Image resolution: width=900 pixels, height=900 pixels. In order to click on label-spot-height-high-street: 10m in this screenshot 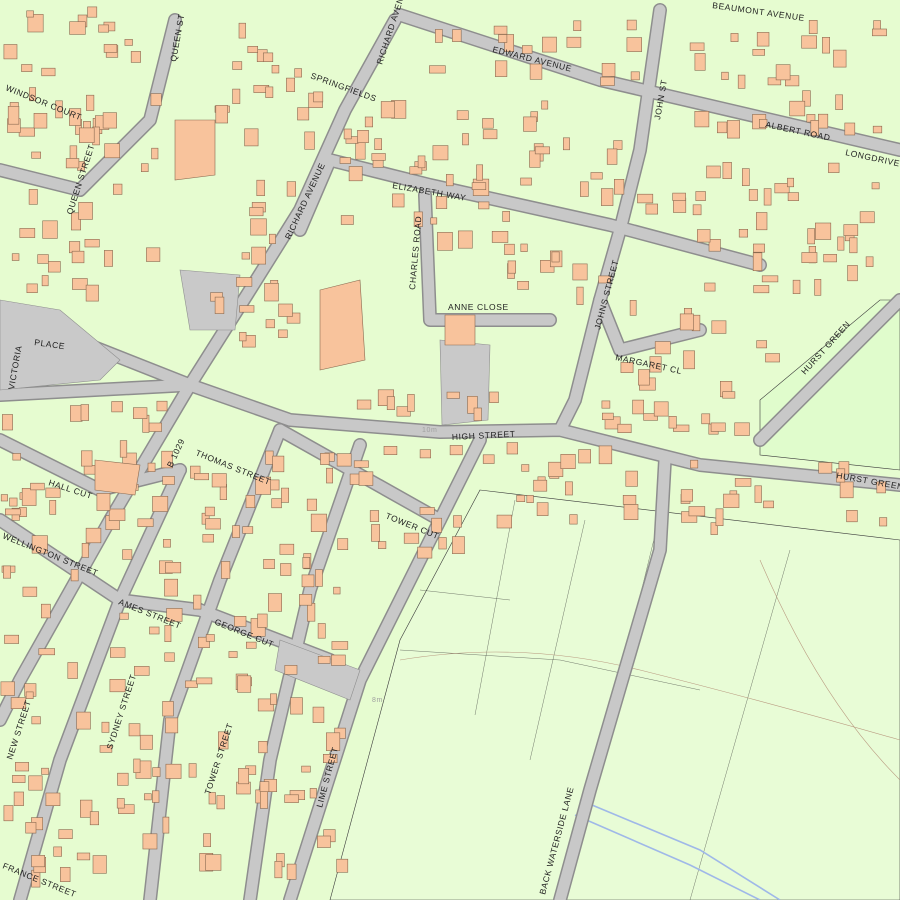, I will do `click(429, 430)`.